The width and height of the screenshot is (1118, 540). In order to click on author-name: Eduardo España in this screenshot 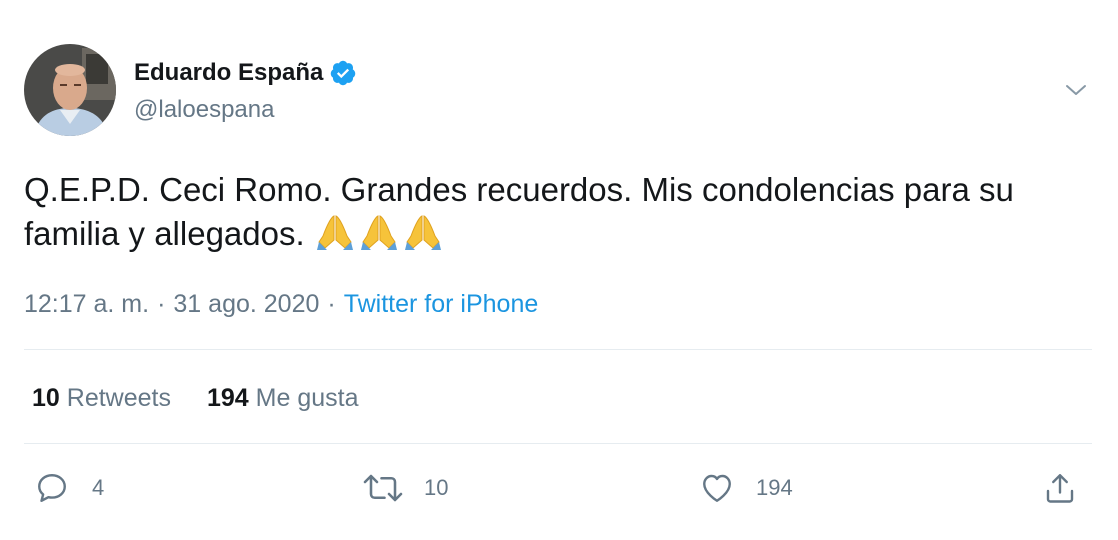, I will do `click(245, 73)`.